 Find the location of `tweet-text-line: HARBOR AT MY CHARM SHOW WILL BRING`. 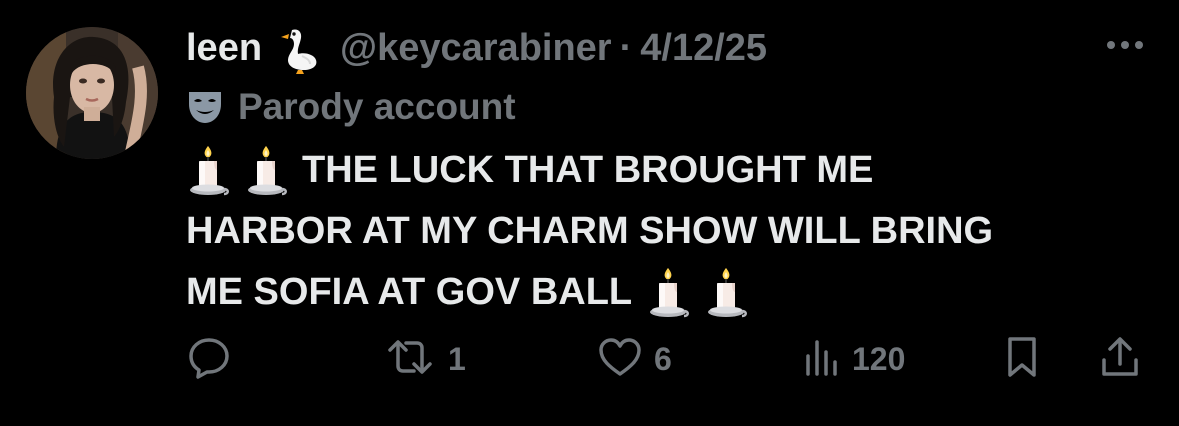

tweet-text-line: HARBOR AT MY CHARM SHOW WILL BRING is located at coordinates (671, 231).